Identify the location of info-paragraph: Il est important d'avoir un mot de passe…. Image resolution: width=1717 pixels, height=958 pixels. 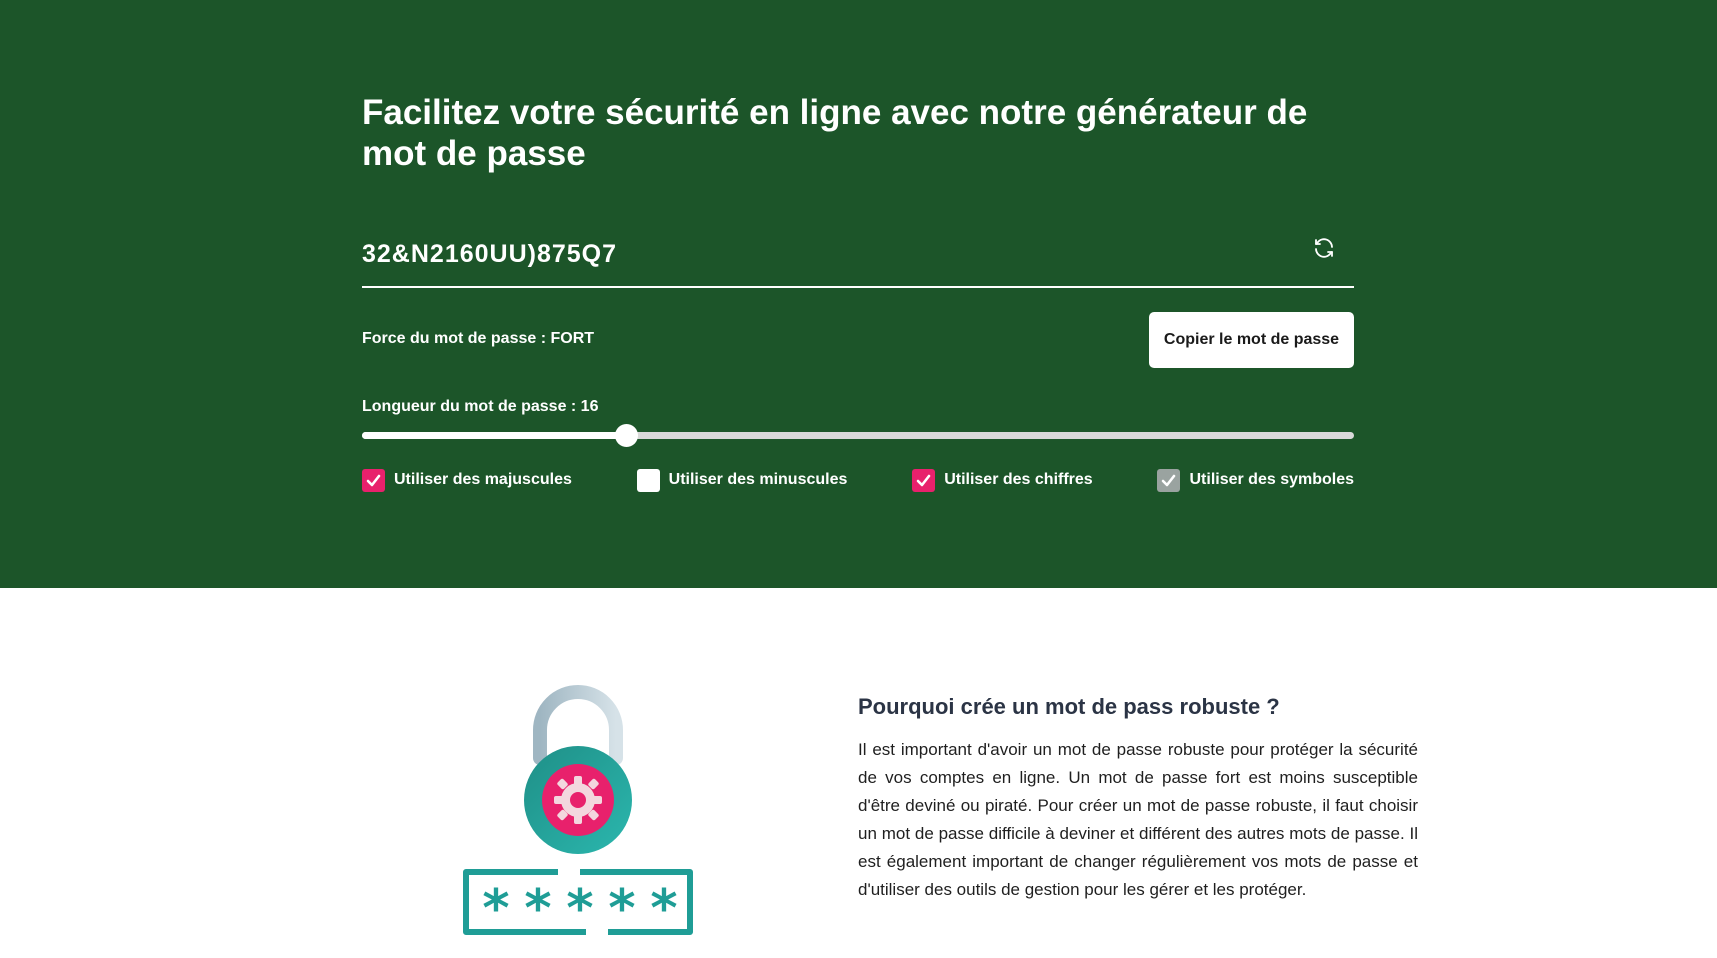
(1138, 819).